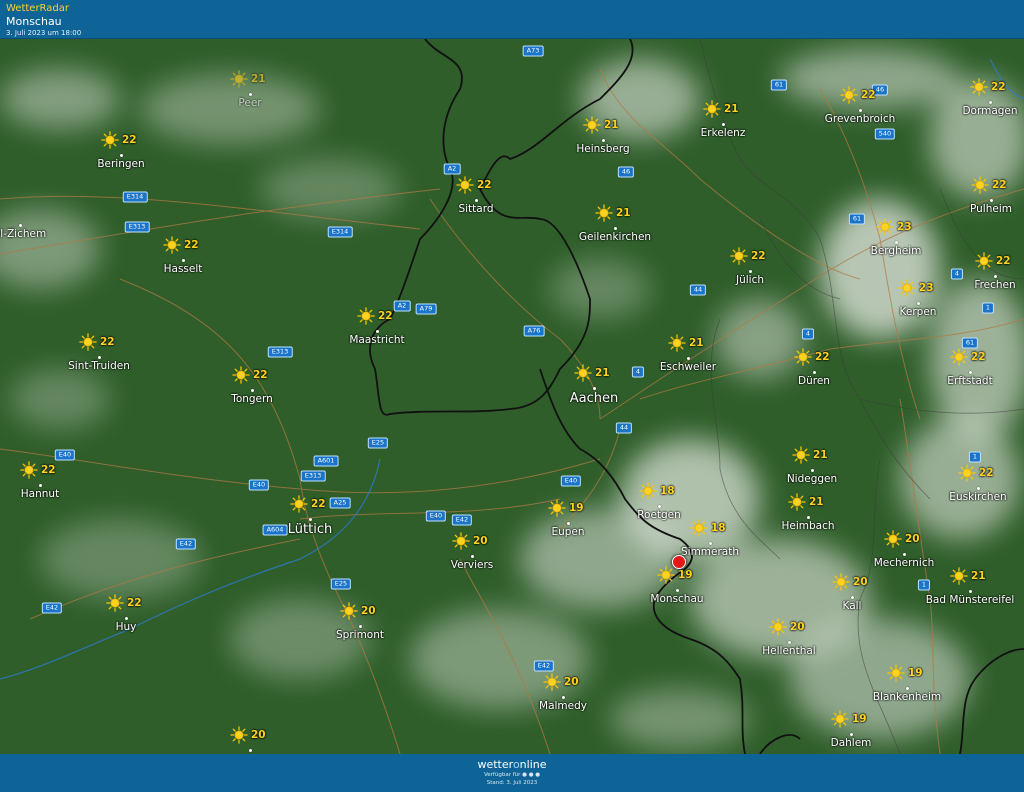 Image resolution: width=1024 pixels, height=792 pixels. I want to click on road-badge: E40, so click(571, 481).